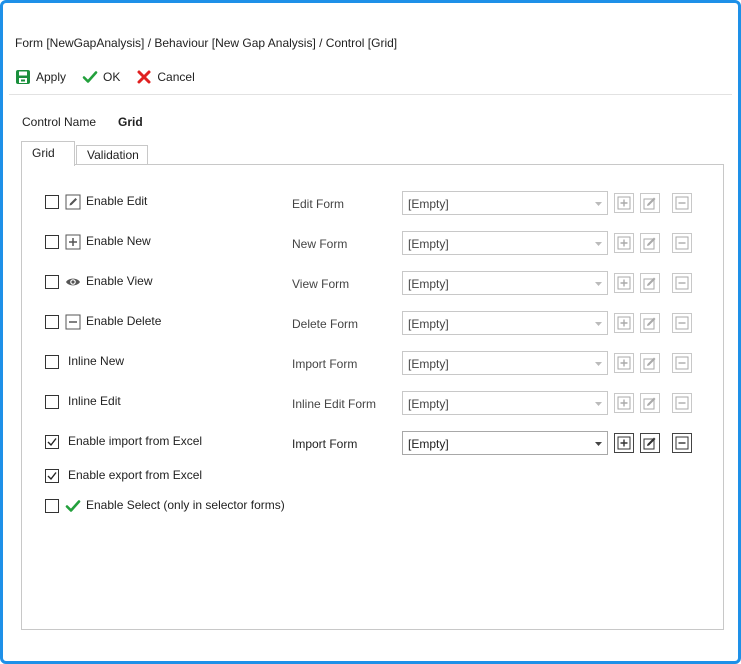 This screenshot has width=741, height=664. I want to click on edit-form-value: [Empty], so click(428, 204).